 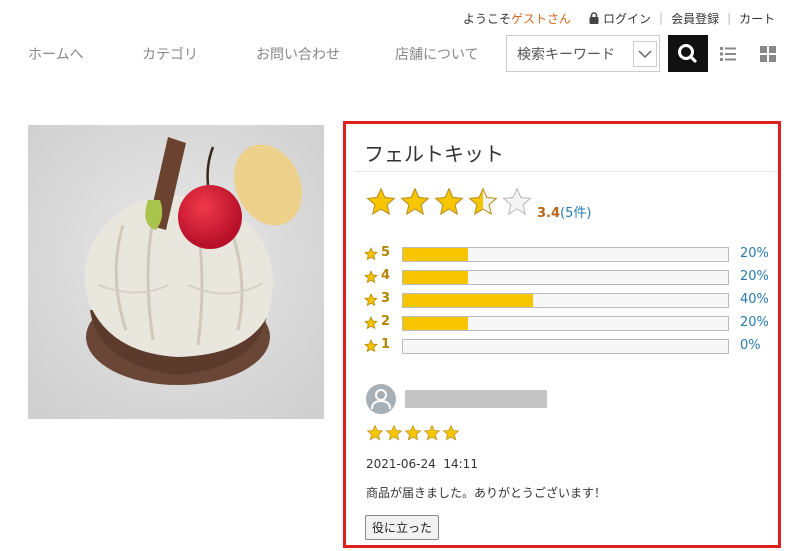 I want to click on rating-row-4: 4 20%, so click(x=574, y=277).